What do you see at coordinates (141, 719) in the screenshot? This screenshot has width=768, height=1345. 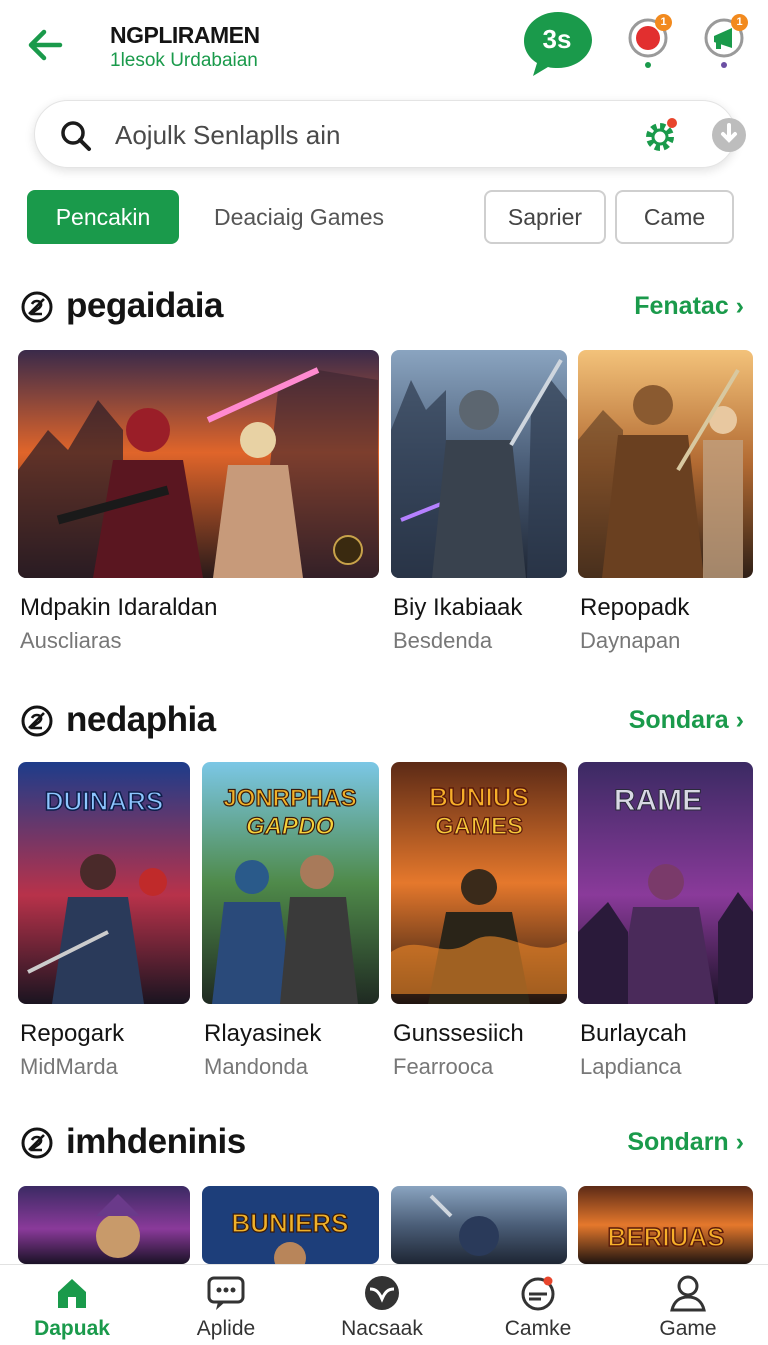 I see `section-title: nedaphia` at bounding box center [141, 719].